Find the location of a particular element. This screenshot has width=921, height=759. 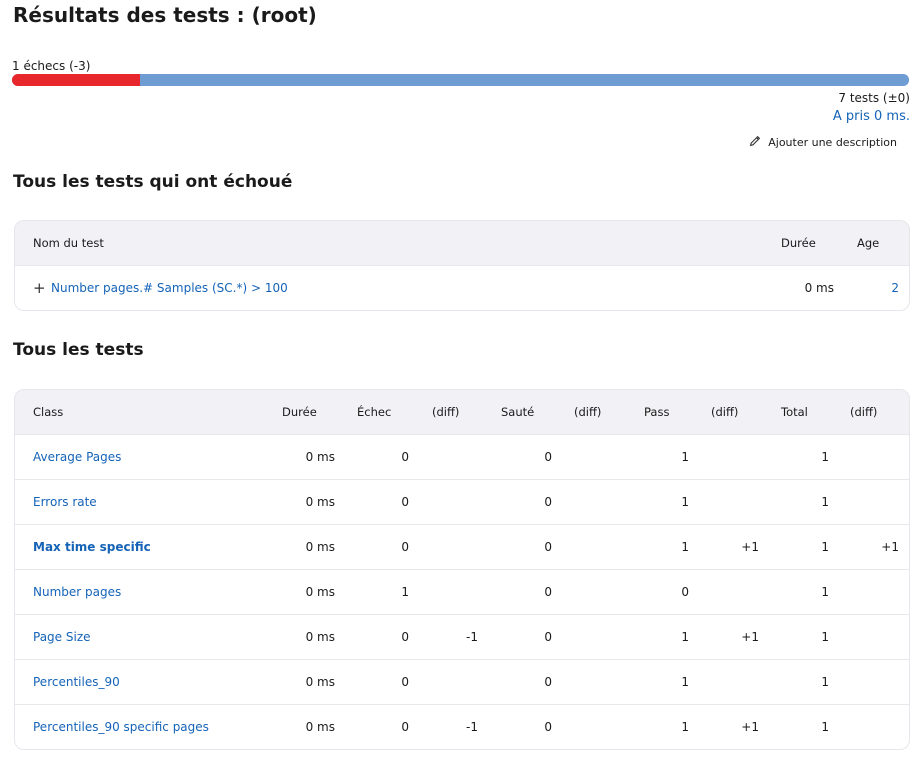

class-link: Errors rate is located at coordinates (65, 502).